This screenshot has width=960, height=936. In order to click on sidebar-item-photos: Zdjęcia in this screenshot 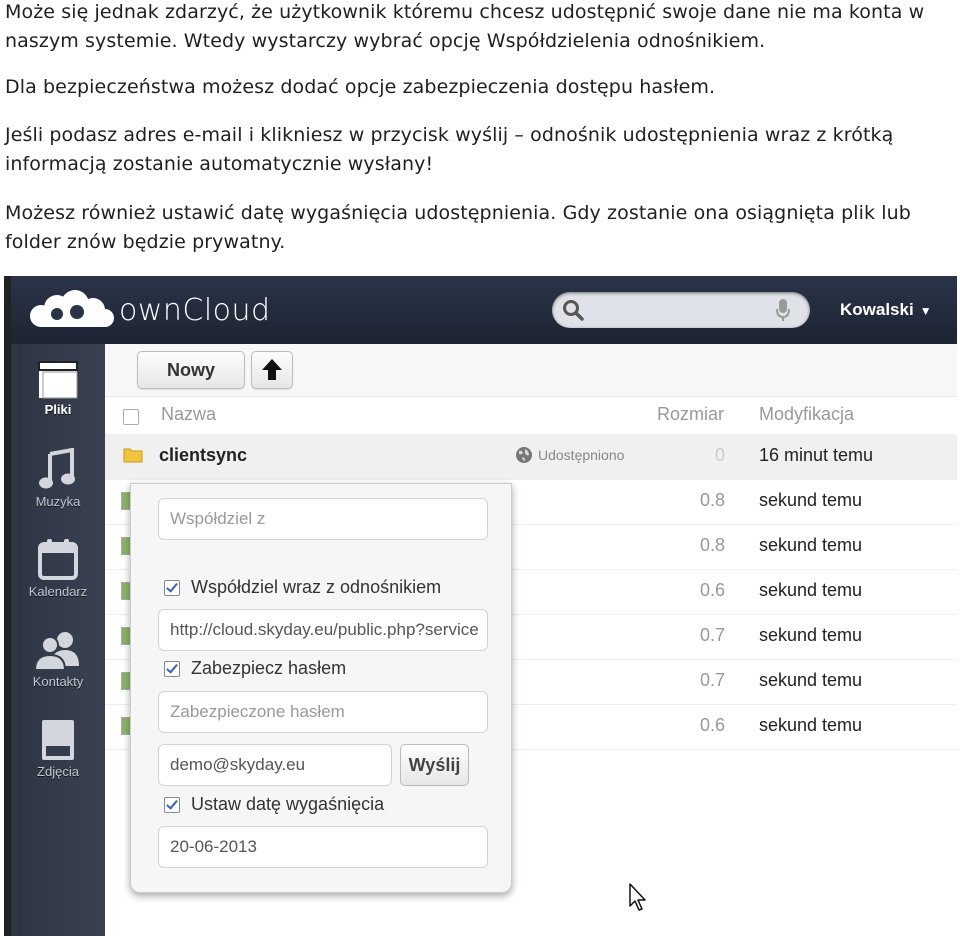, I will do `click(58, 748)`.